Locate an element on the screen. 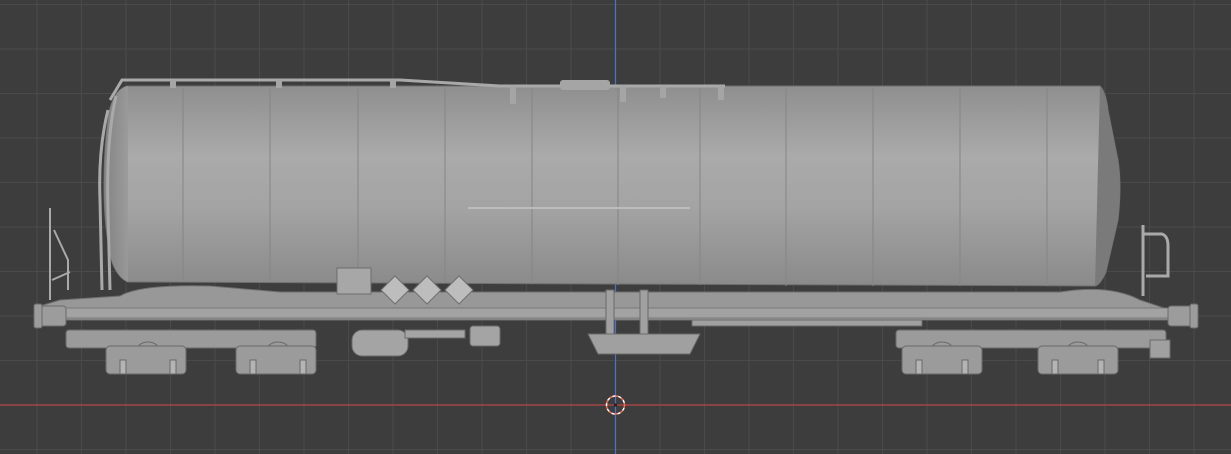  hazard-placard is located at coordinates (354, 281).